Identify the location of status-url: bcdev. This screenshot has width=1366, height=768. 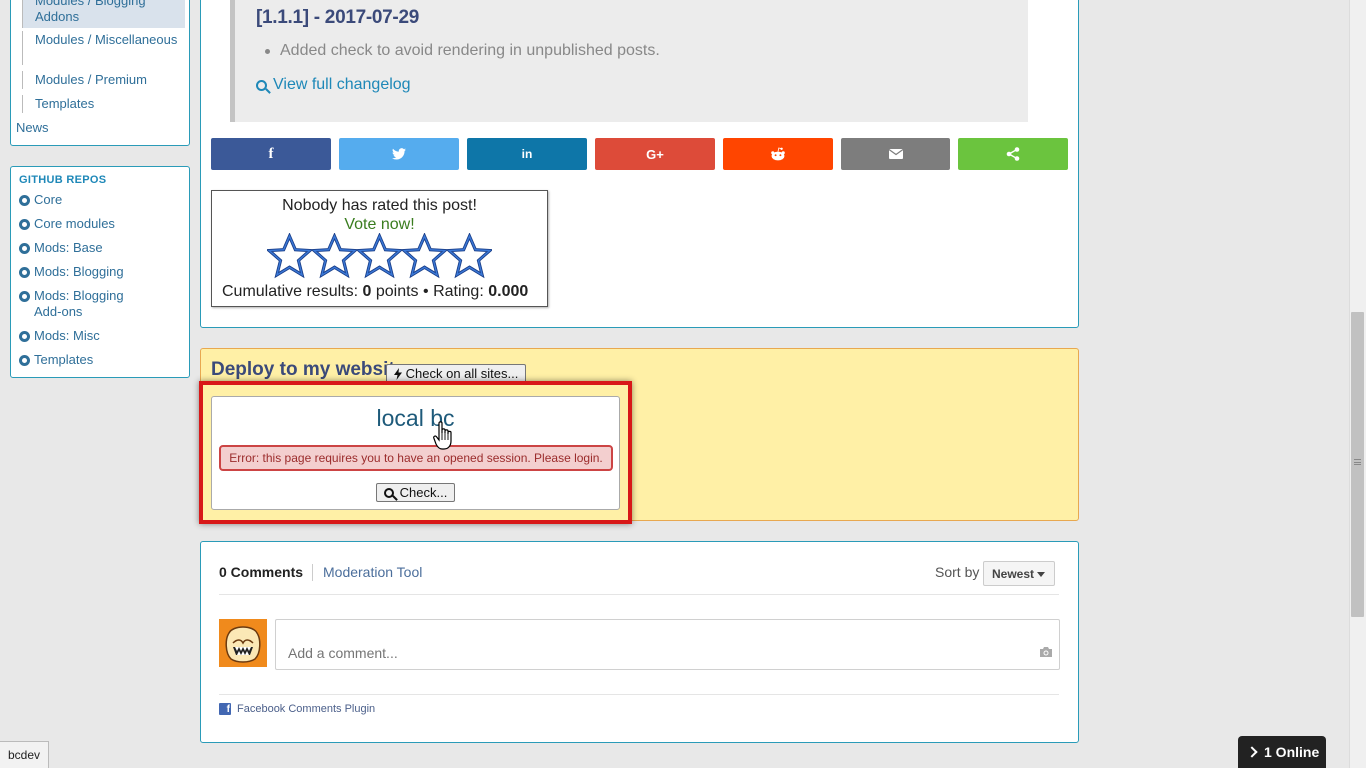
(25, 754).